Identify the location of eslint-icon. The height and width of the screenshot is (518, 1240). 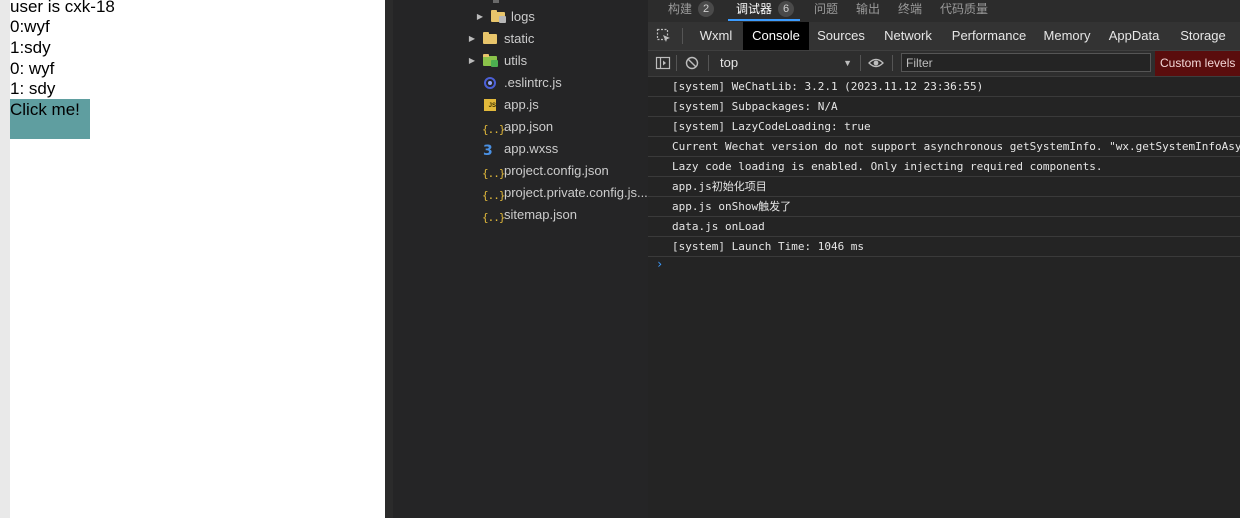
(490, 83).